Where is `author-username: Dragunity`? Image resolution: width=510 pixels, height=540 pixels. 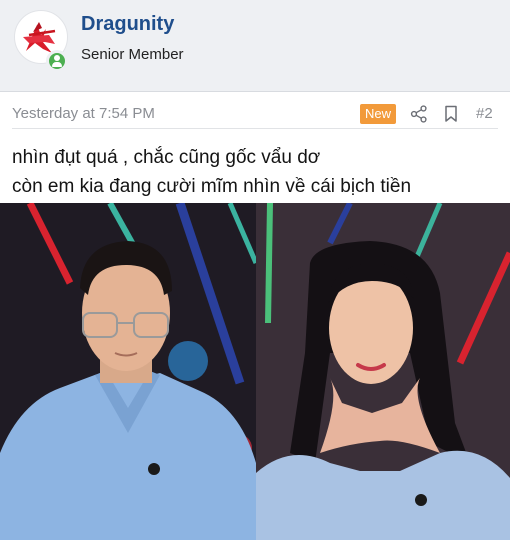
author-username: Dragunity is located at coordinates (127, 24).